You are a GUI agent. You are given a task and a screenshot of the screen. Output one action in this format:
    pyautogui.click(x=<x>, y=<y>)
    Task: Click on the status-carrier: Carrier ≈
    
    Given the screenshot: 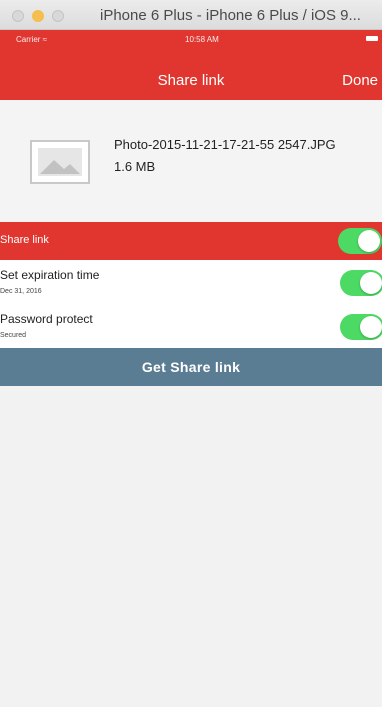 What is the action you would take?
    pyautogui.click(x=32, y=39)
    